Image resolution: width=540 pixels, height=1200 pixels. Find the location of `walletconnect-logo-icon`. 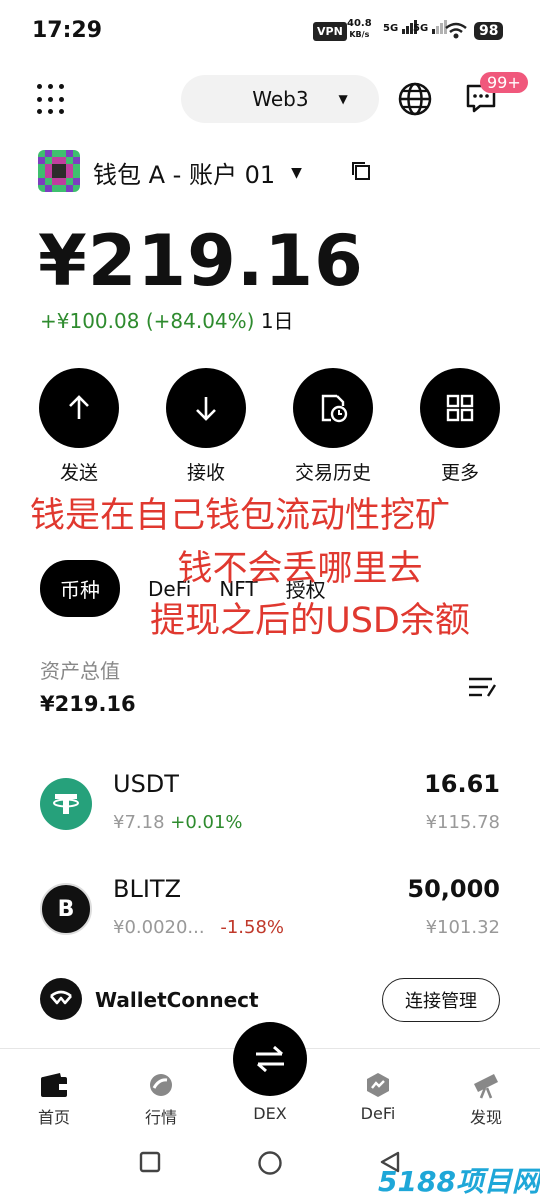

walletconnect-logo-icon is located at coordinates (61, 999).